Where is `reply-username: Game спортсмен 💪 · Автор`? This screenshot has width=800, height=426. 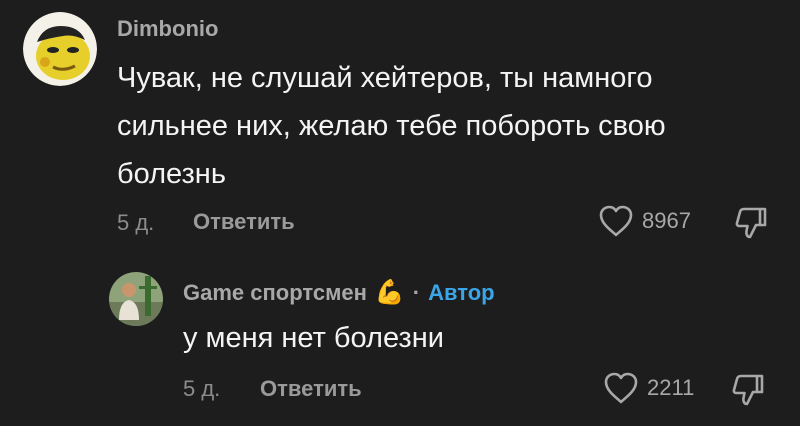 reply-username: Game спортсмен 💪 · Автор is located at coordinates (339, 292).